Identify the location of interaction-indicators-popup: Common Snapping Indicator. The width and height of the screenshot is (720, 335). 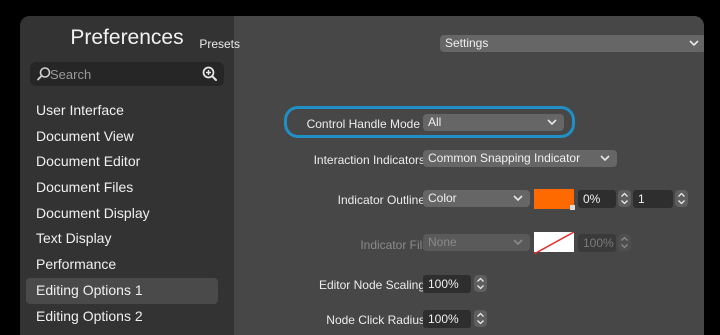
(520, 158).